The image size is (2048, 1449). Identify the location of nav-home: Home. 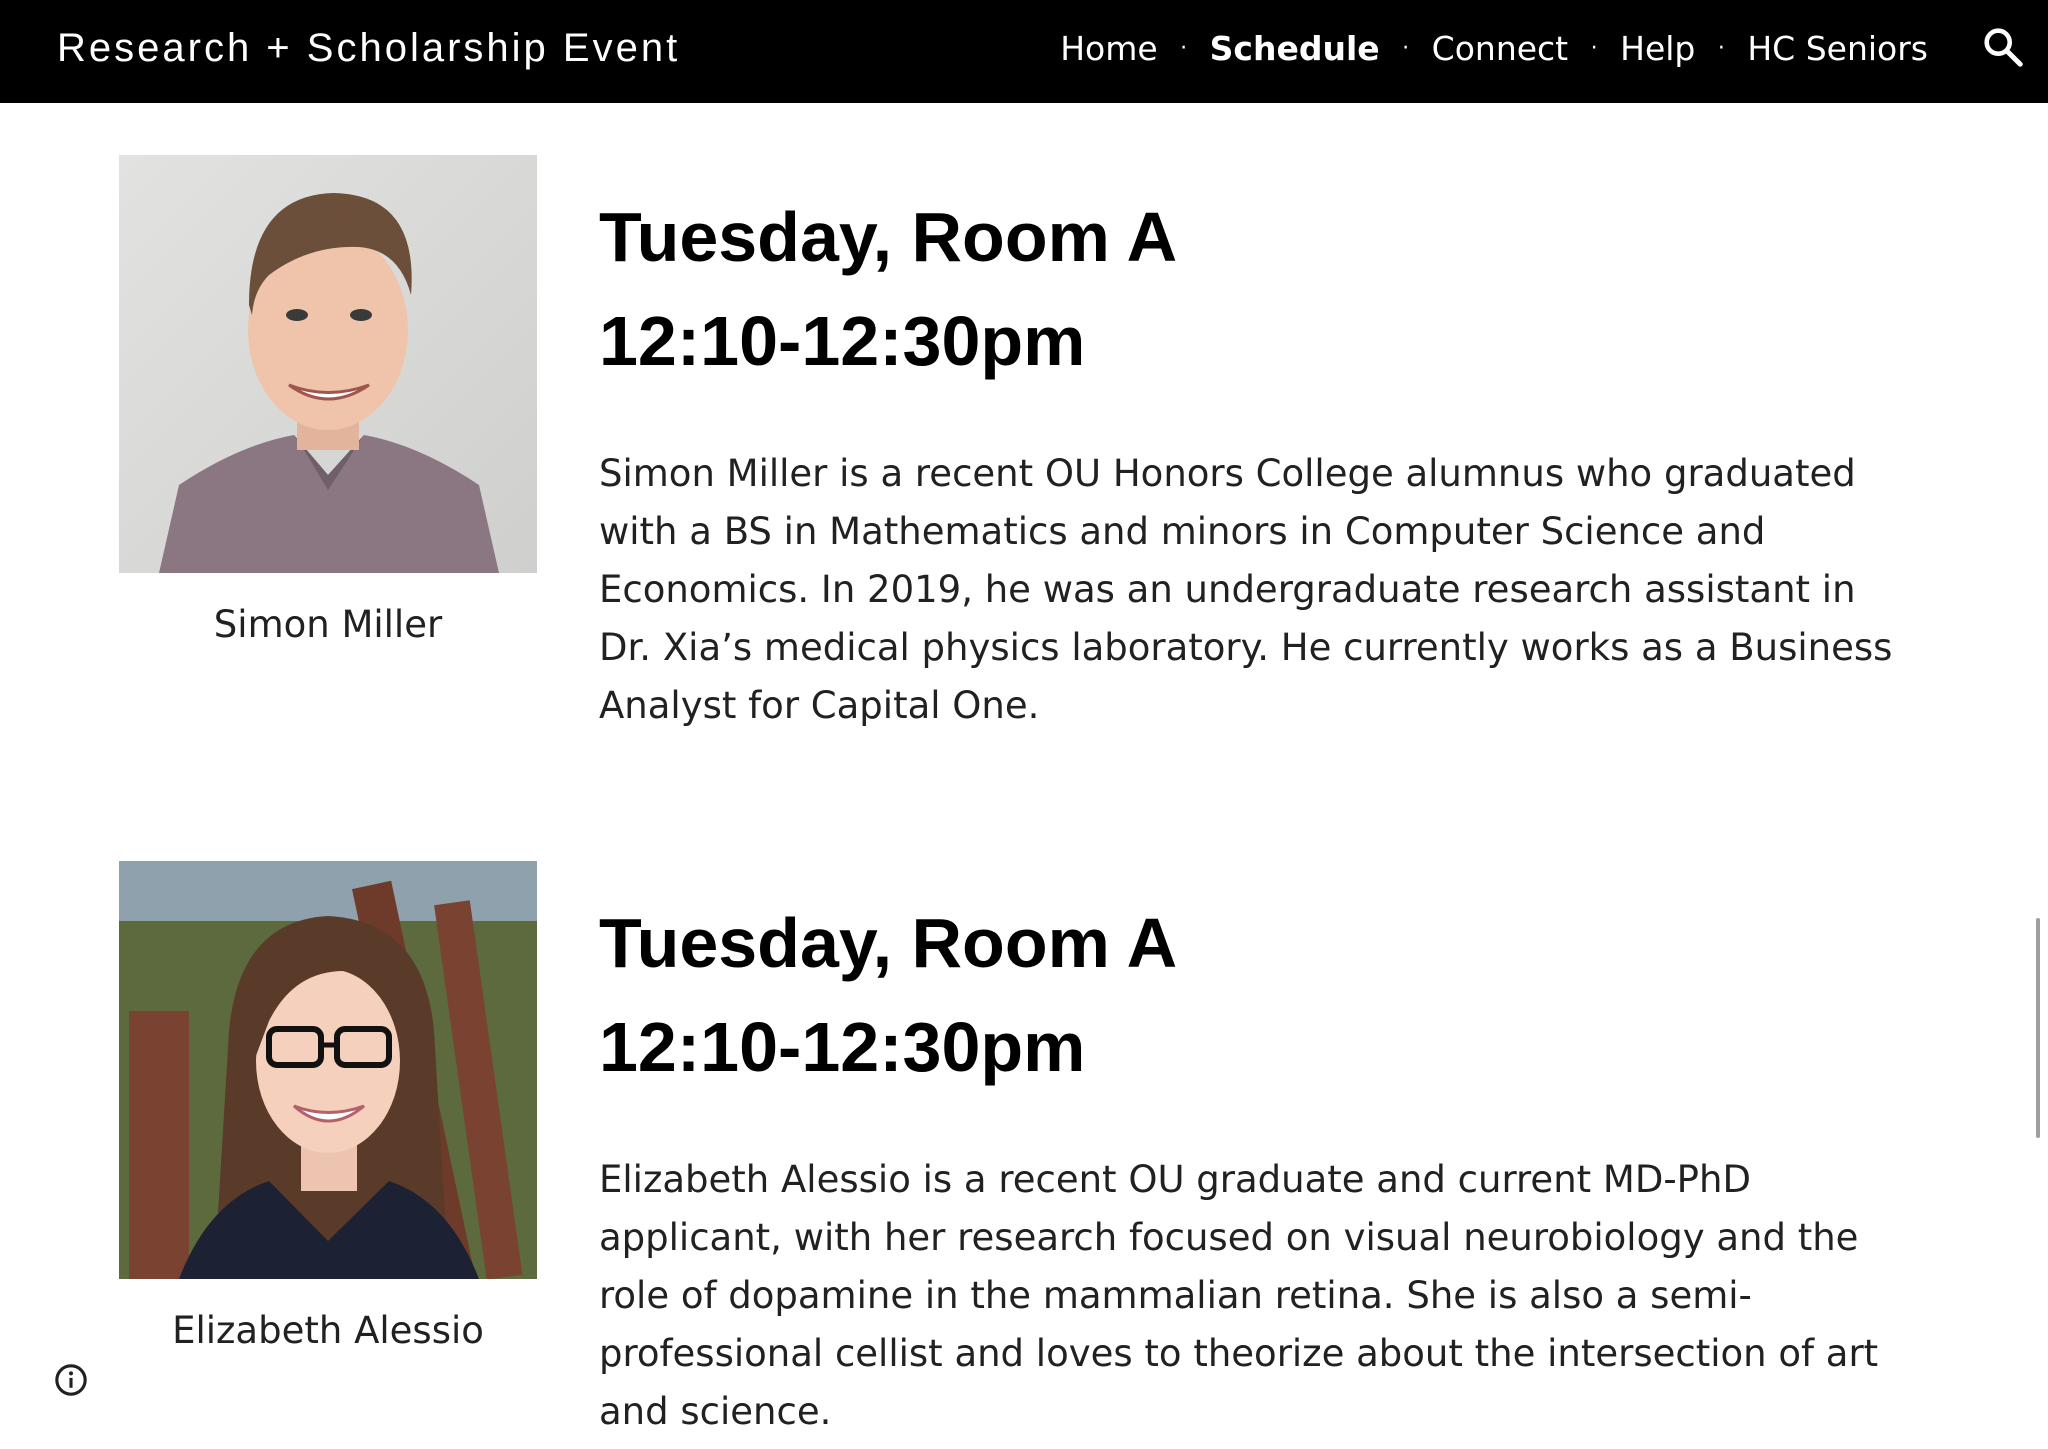
(1108, 48).